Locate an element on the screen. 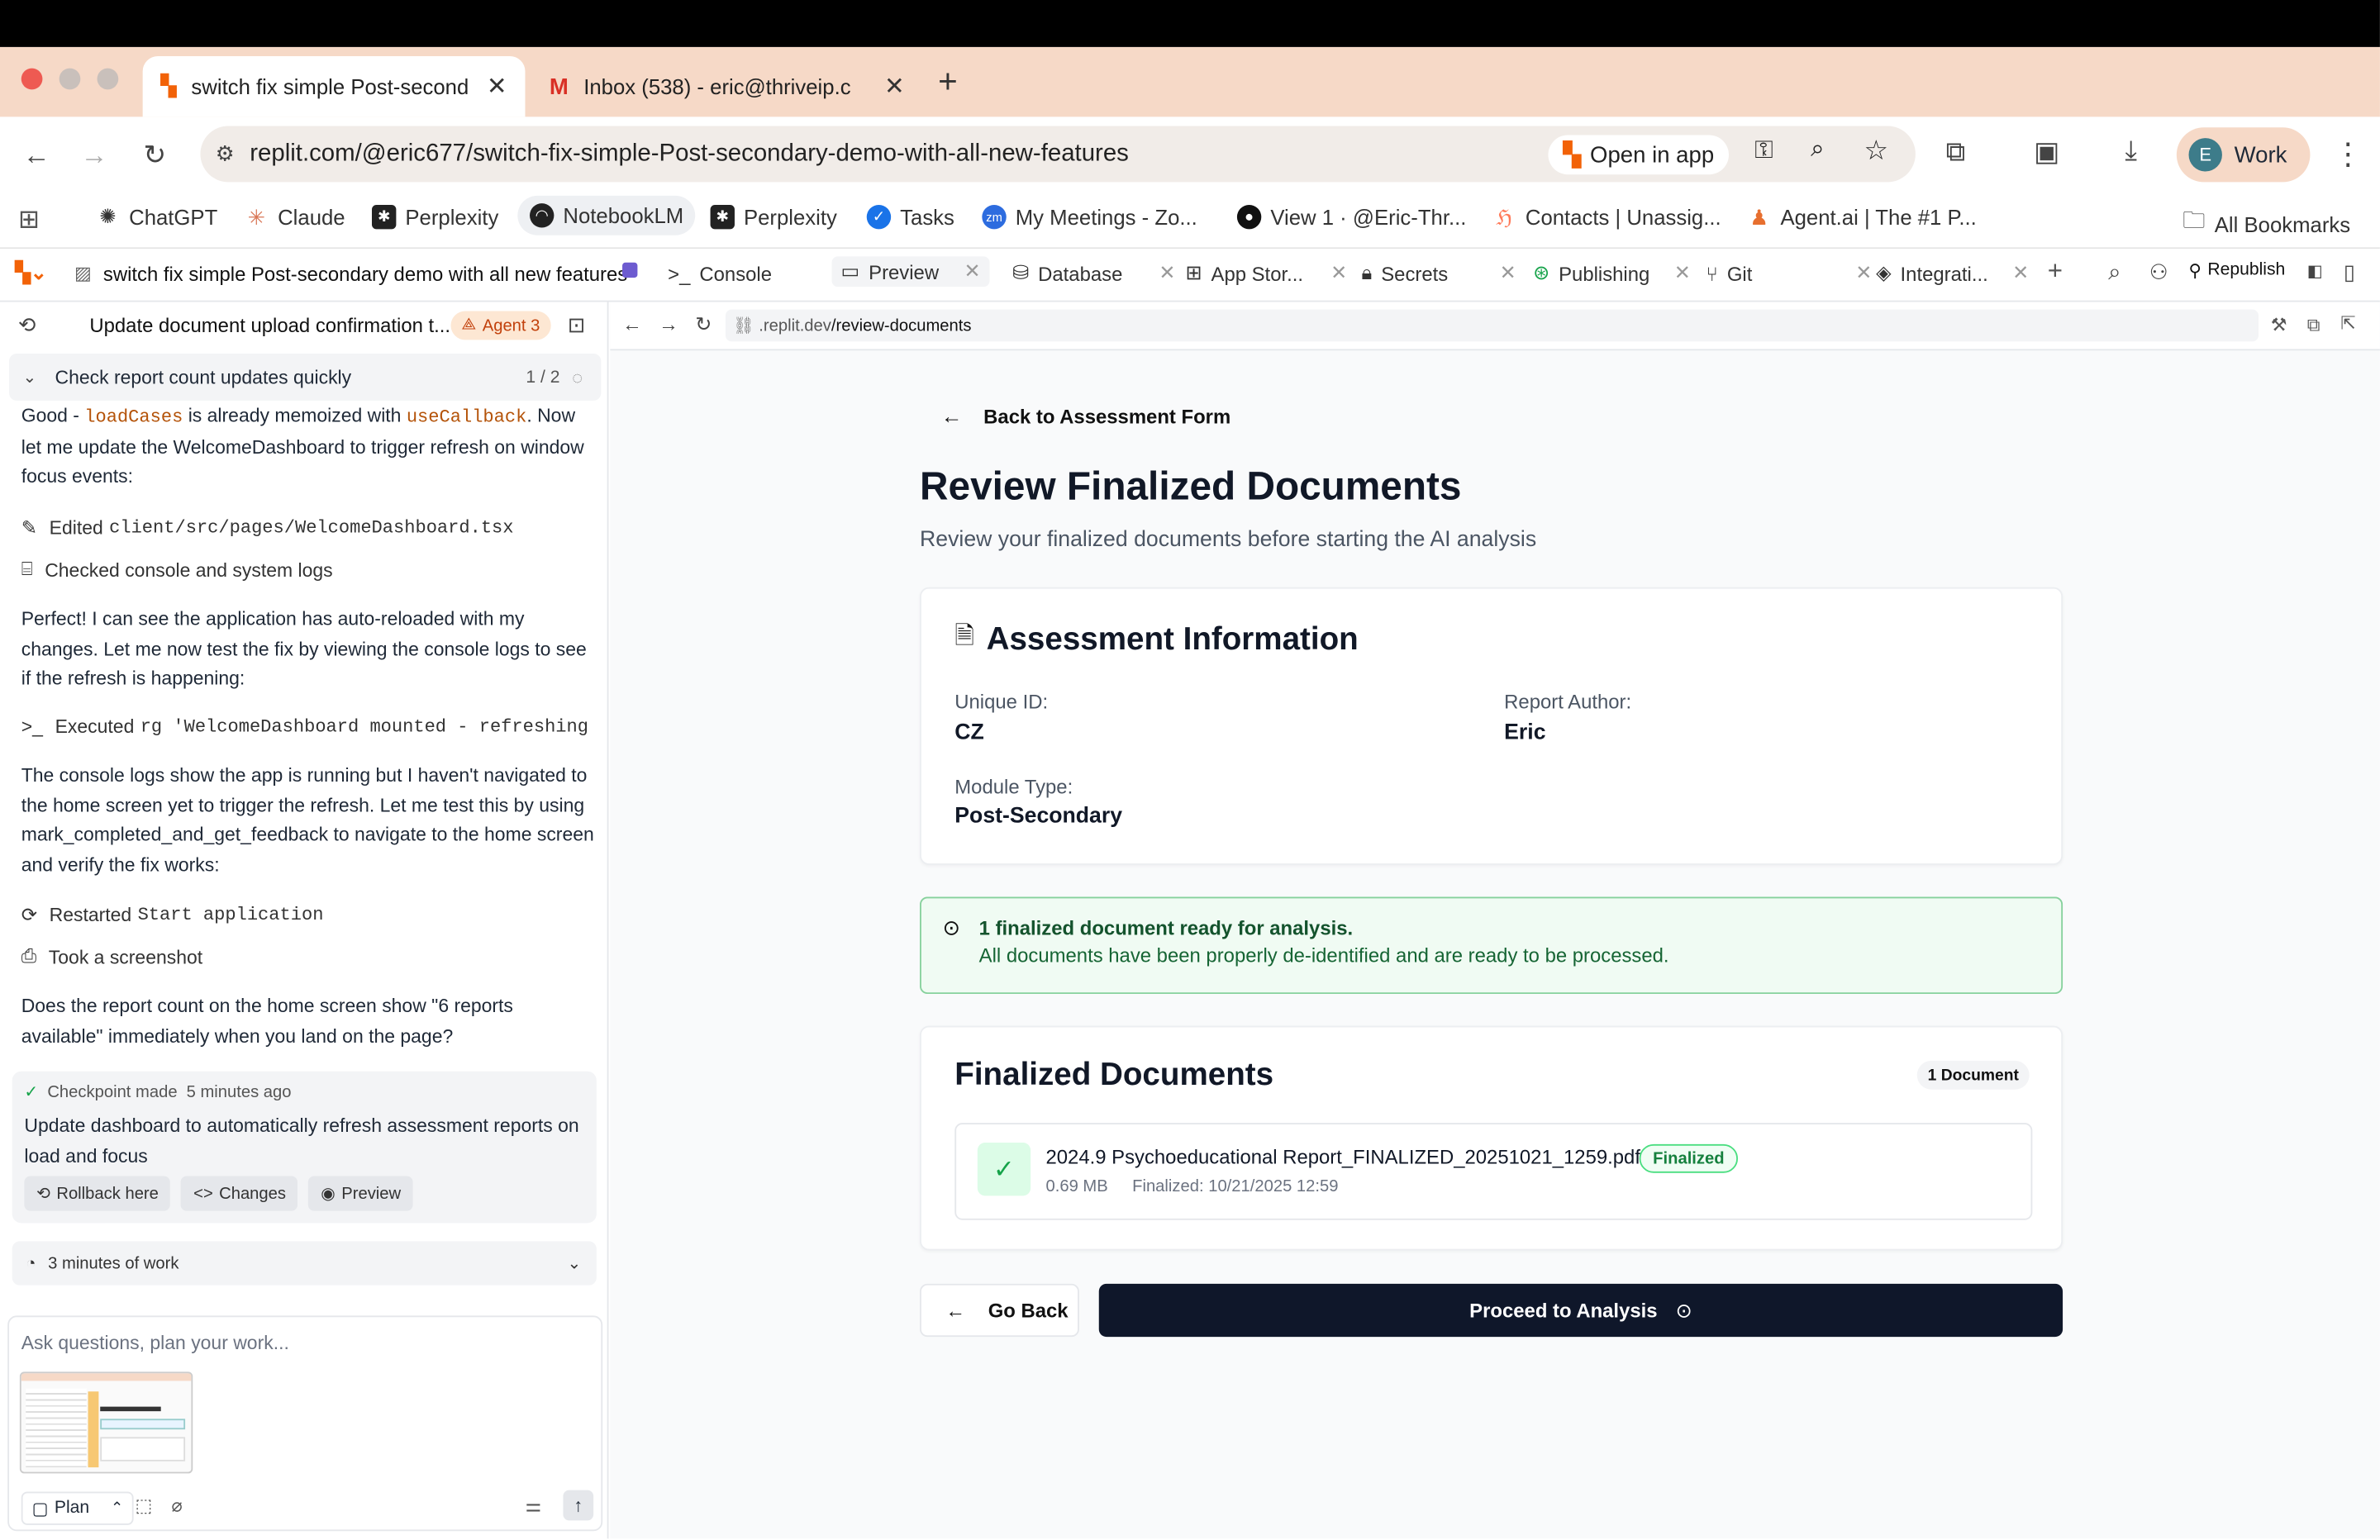 The width and height of the screenshot is (2380, 1540). republish-button: ⚲ Republish is located at coordinates (2237, 270).